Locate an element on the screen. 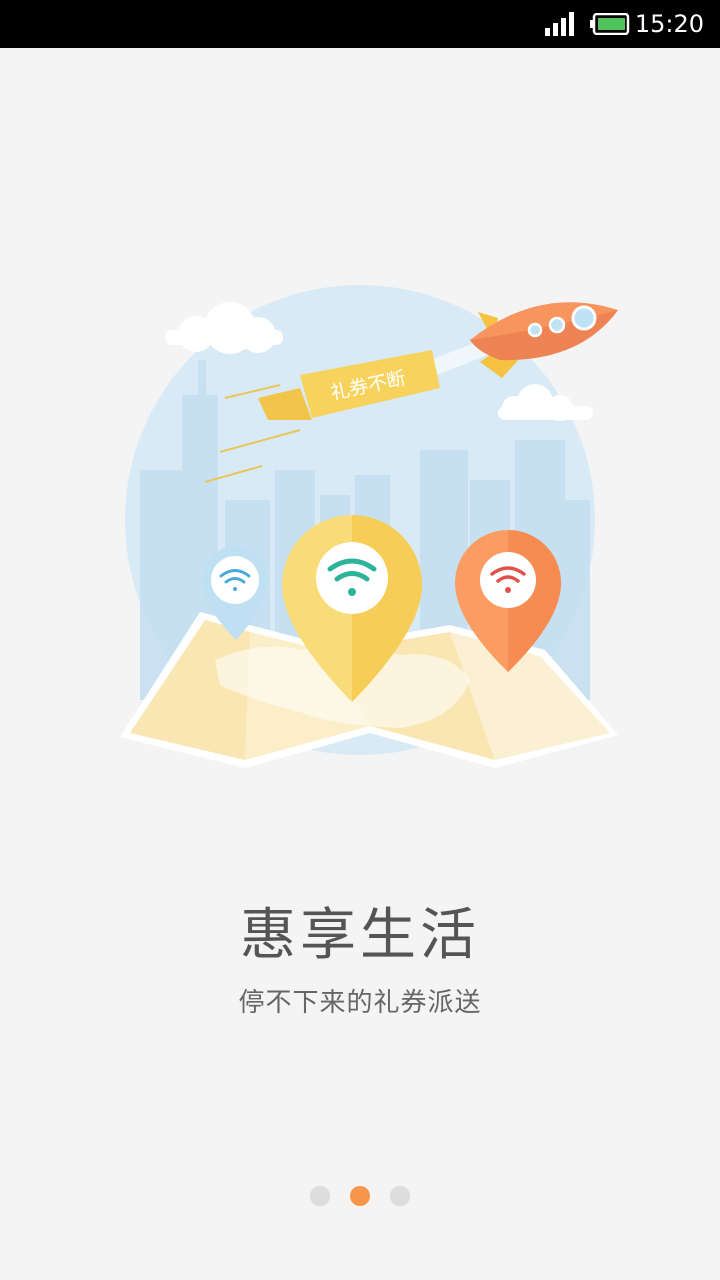 This screenshot has height=1280, width=720. page-subtitle: 停不下来的礼券派送 is located at coordinates (360, 1003).